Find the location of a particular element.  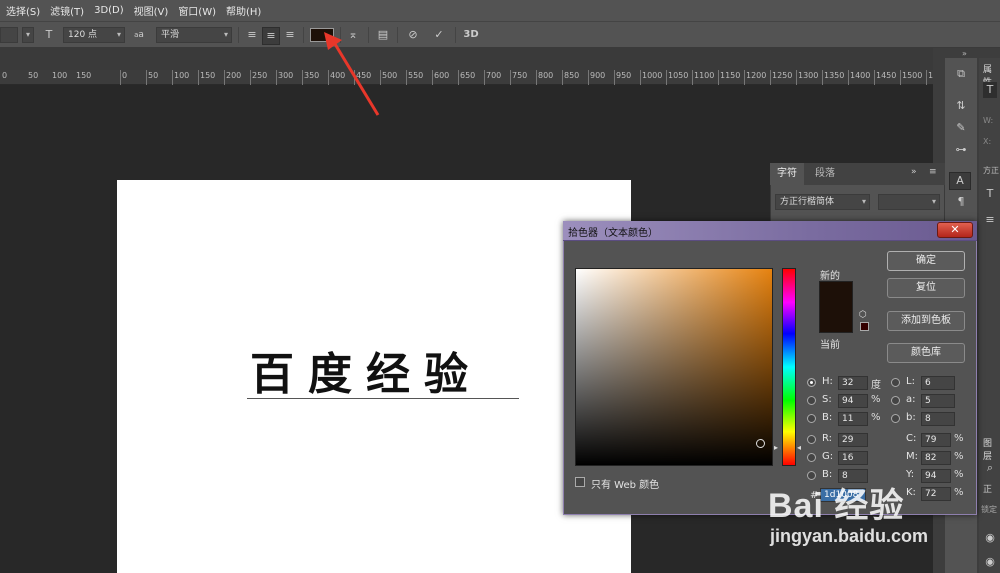

ruler-label: 1450 is located at coordinates (886, 75).